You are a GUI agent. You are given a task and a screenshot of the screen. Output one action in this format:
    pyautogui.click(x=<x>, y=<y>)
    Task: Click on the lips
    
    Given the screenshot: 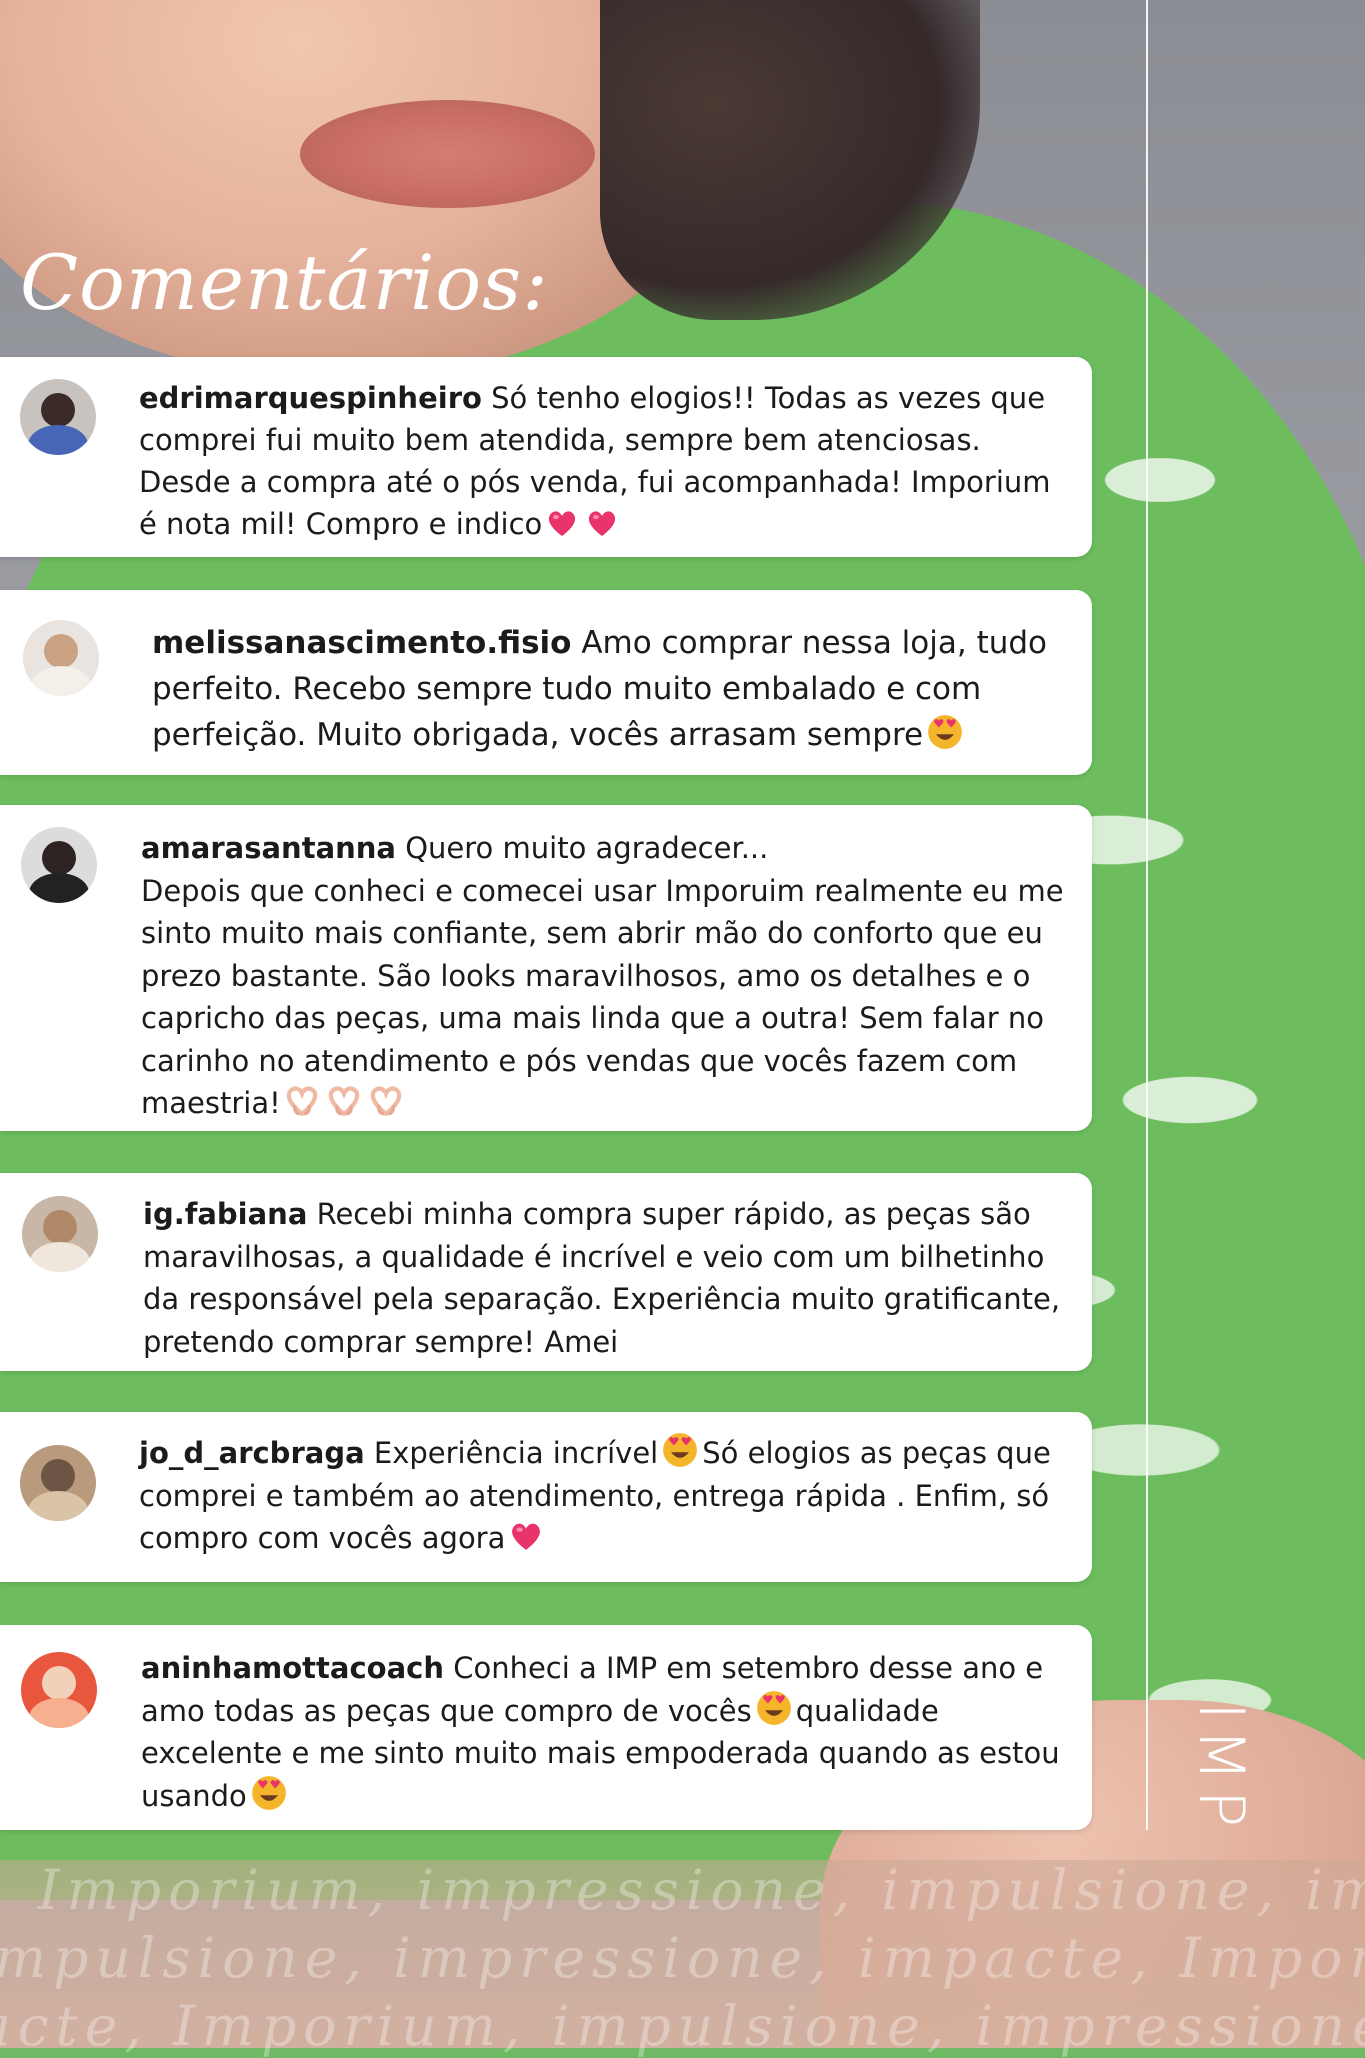 What is the action you would take?
    pyautogui.click(x=447, y=154)
    